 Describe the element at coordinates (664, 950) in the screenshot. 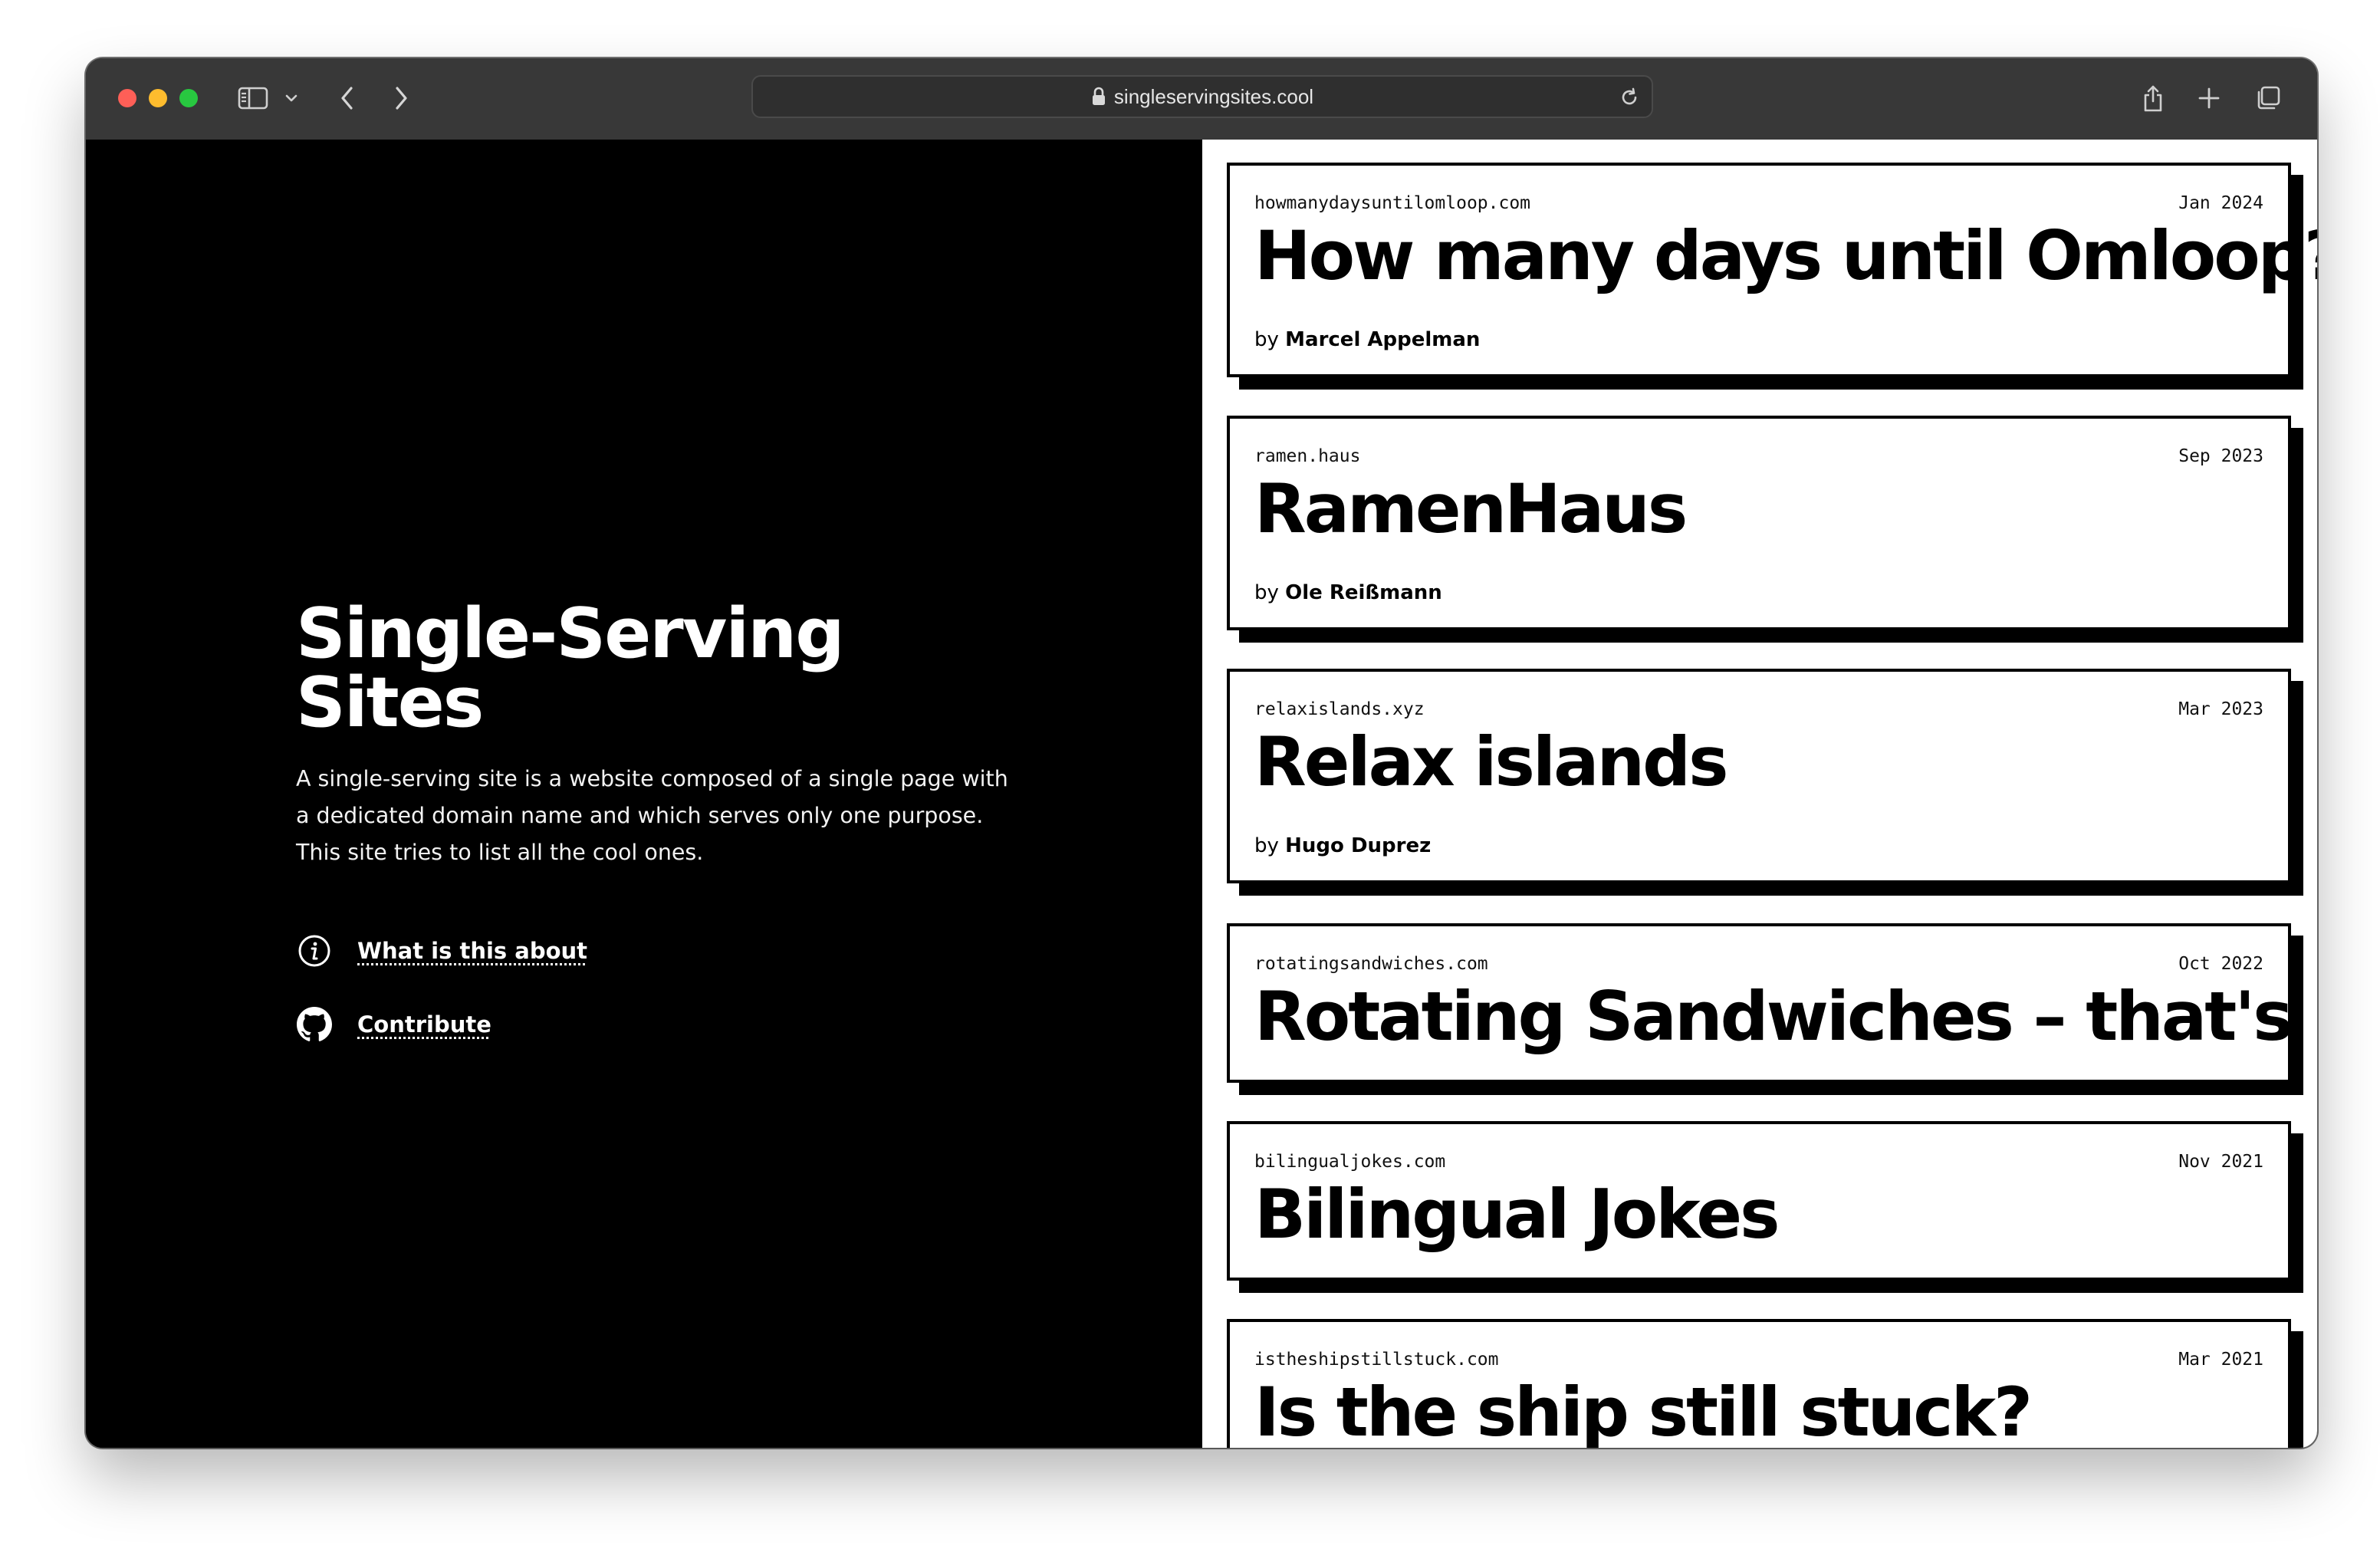

I see `about-link: What is this about` at that location.